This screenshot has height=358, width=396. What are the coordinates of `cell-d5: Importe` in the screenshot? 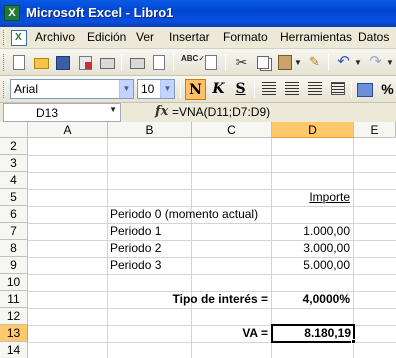 It's located at (312, 197).